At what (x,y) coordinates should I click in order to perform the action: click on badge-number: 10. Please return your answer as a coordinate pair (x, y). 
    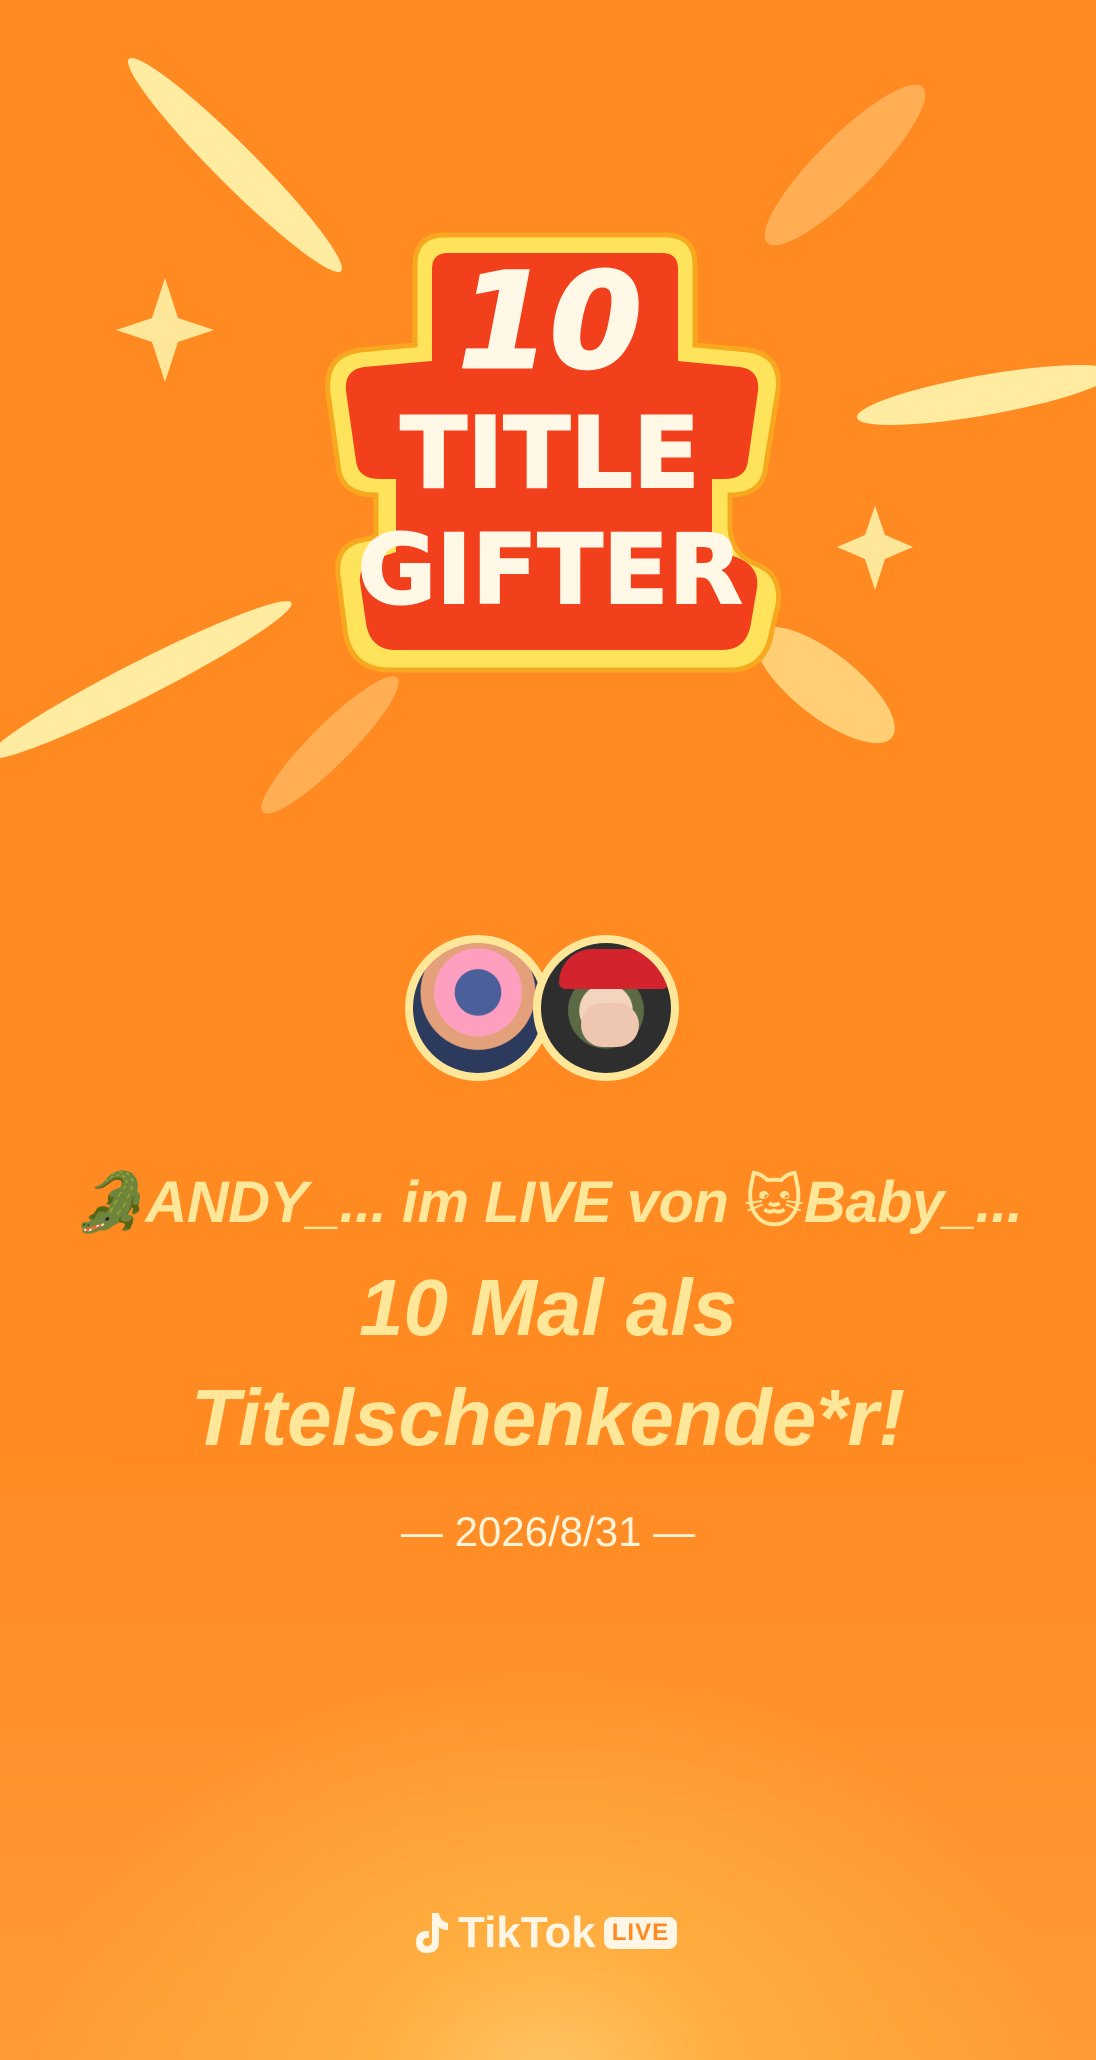
    Looking at the image, I should click on (550, 322).